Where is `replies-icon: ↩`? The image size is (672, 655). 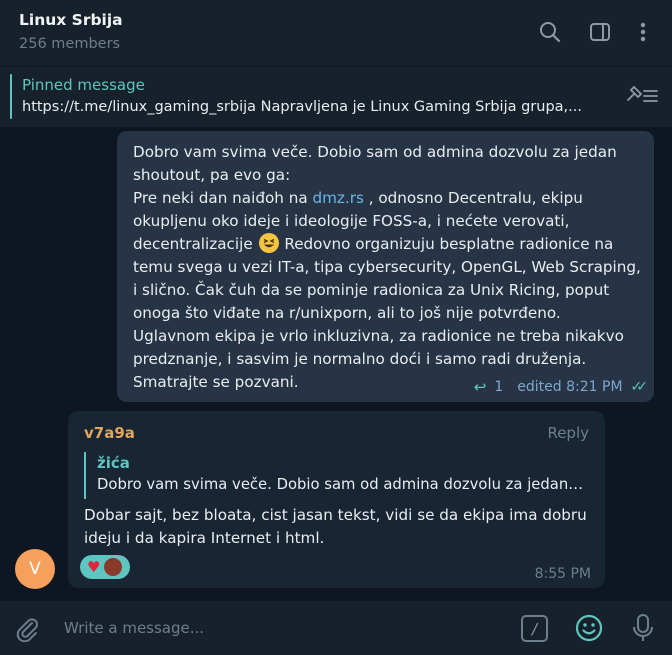 replies-icon: ↩ is located at coordinates (480, 387).